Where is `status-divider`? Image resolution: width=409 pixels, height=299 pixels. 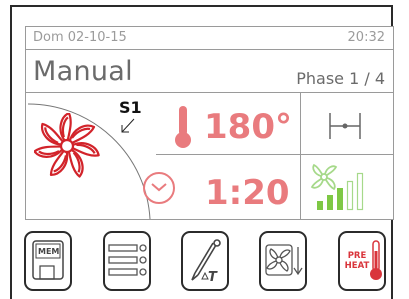 status-divider is located at coordinates (209, 49).